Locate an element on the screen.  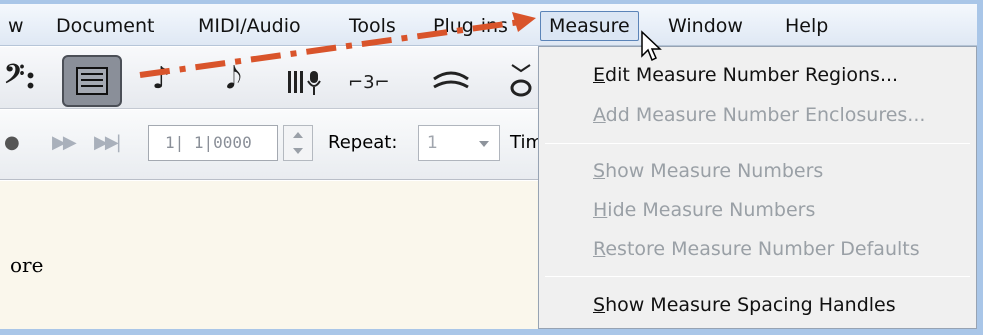
chevron-down-icon is located at coordinates (484, 144).